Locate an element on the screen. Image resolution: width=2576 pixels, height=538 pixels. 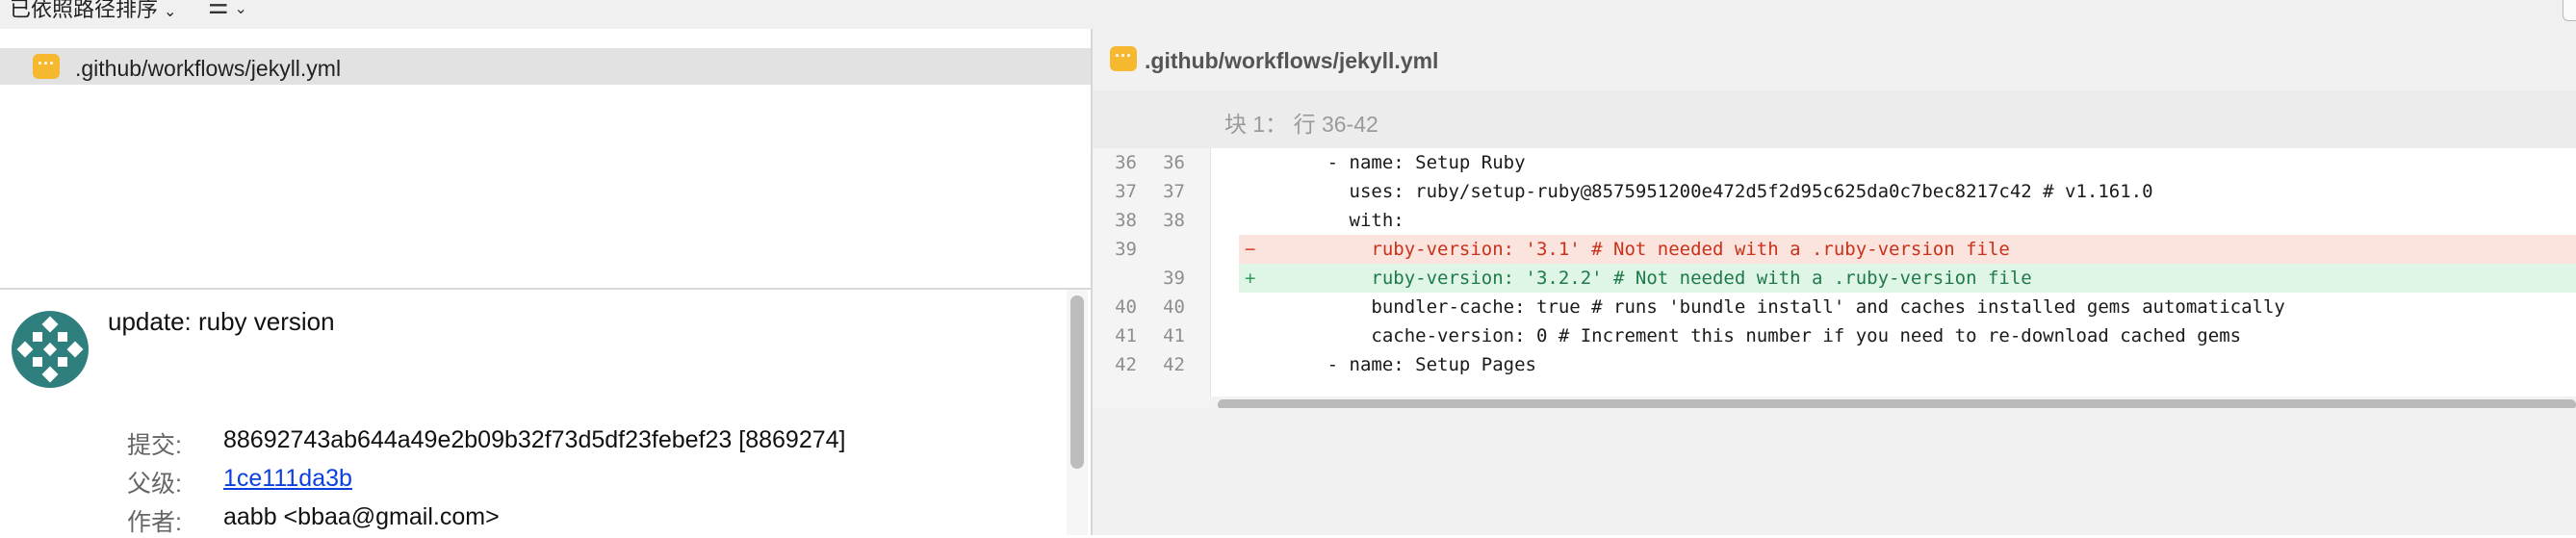
toolbar: 已依照路径排序 ⌄ ☰ ⌄ is located at coordinates (1288, 14).